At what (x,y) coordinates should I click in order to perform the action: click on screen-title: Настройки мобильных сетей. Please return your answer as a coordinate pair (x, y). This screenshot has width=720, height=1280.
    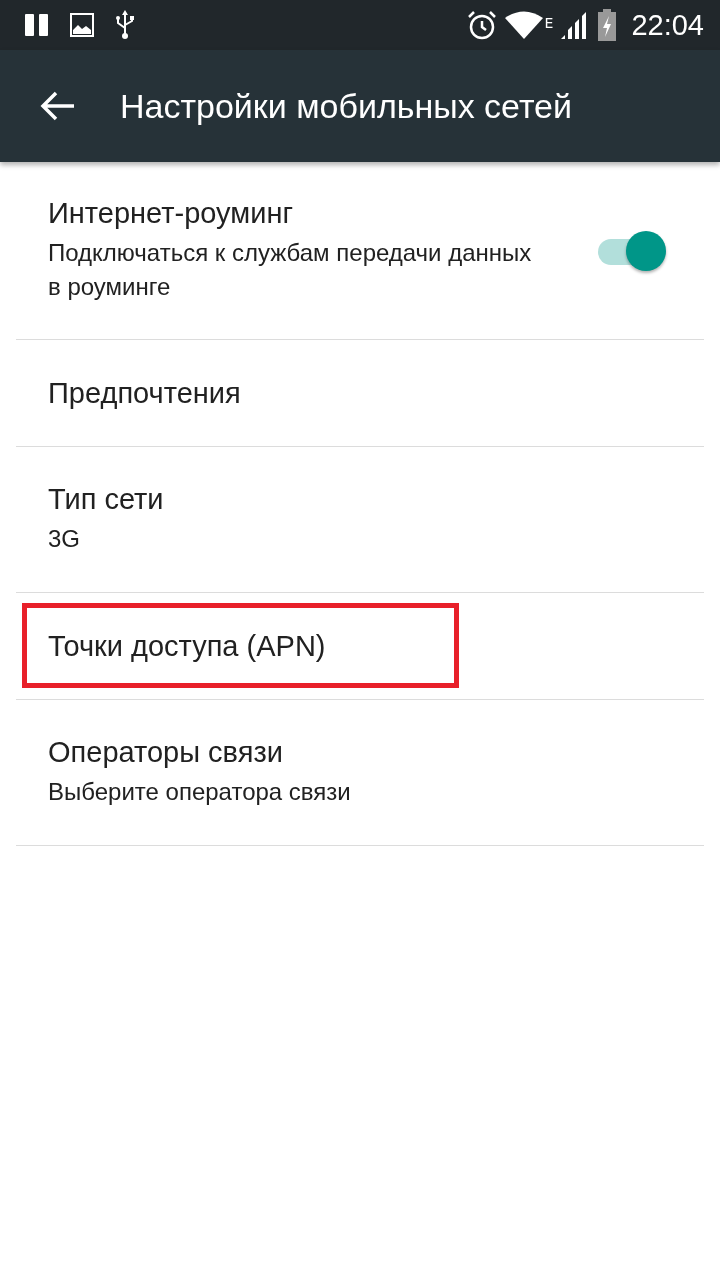
    Looking at the image, I should click on (346, 106).